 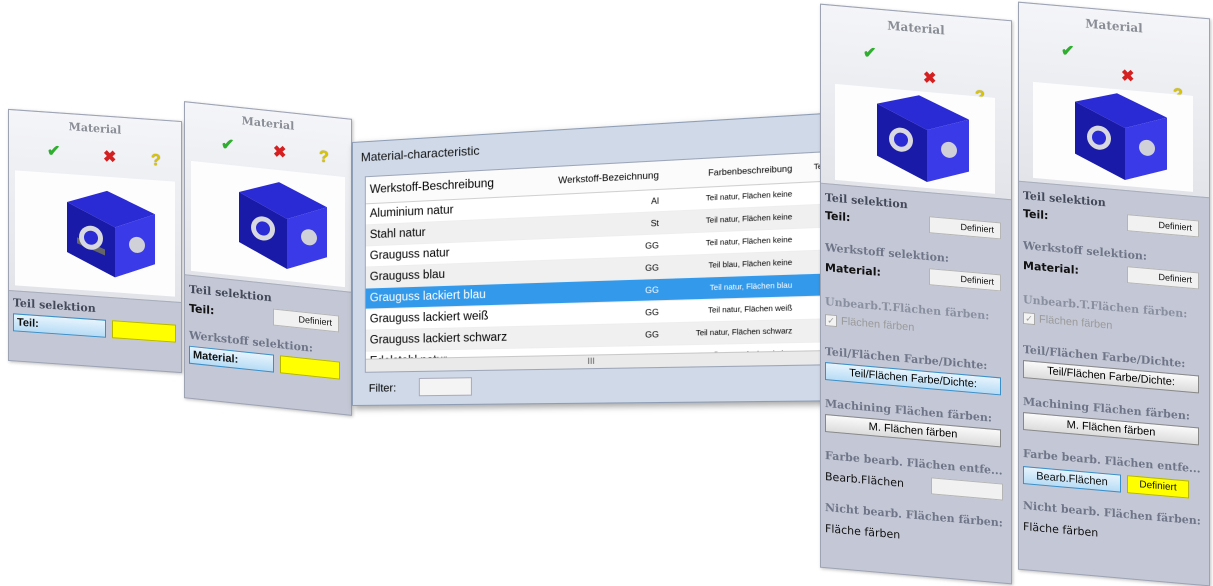 I want to click on cell-color: Teil natur, Flächen weiß, so click(x=730, y=309).